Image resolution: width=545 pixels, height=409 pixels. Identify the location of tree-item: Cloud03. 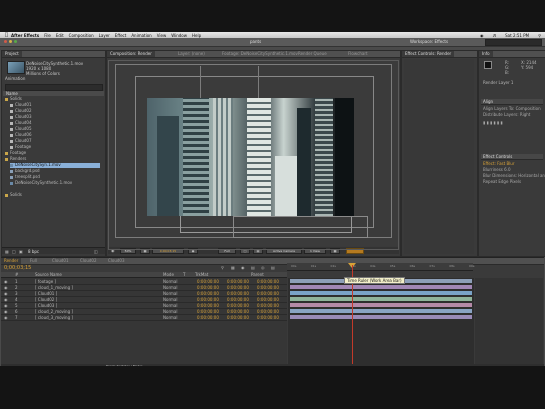
(21, 117).